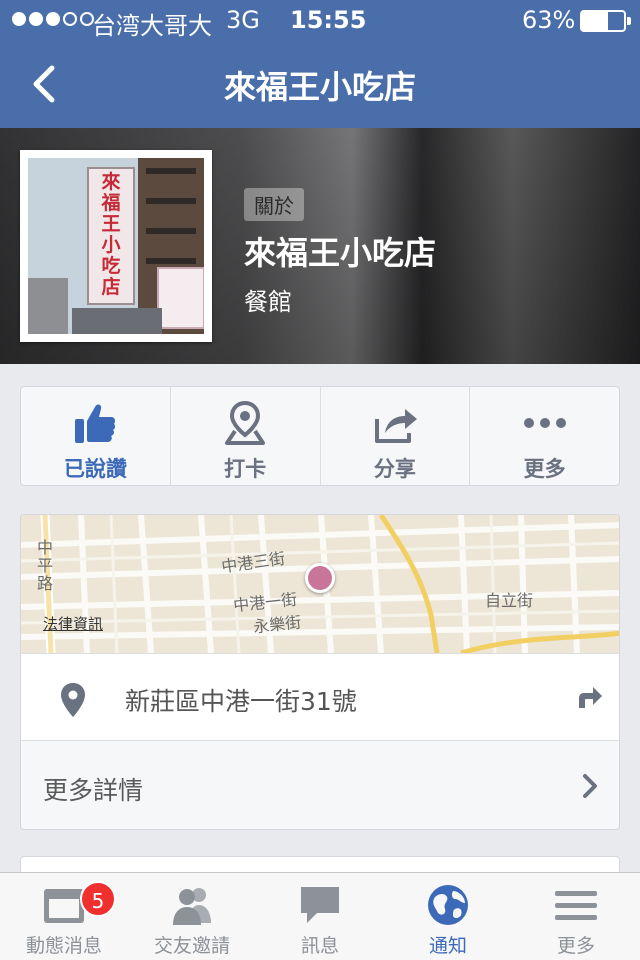 This screenshot has height=960, width=640. Describe the element at coordinates (243, 20) in the screenshot. I see `network-type: 3G` at that location.